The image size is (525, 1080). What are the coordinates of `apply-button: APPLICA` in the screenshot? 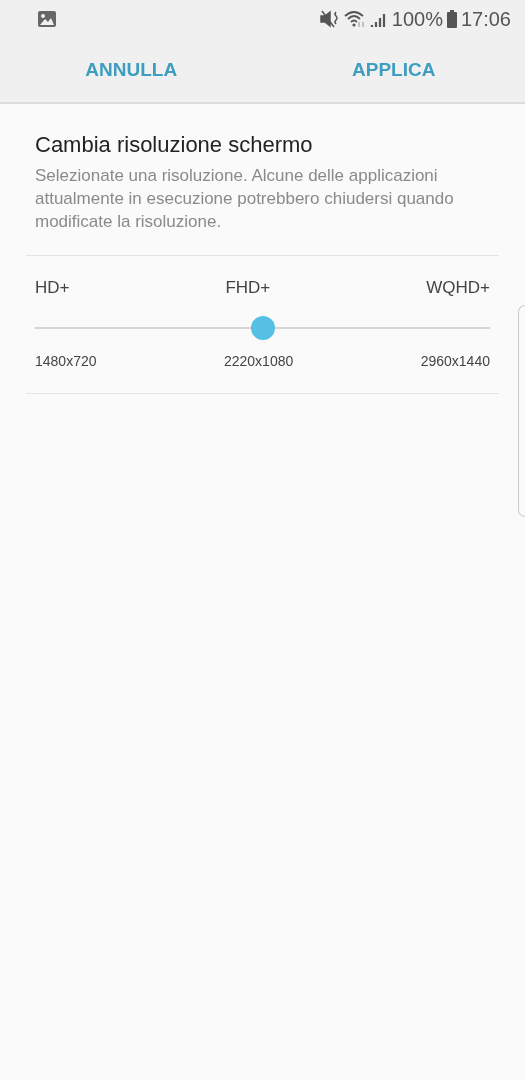 It's located at (393, 70).